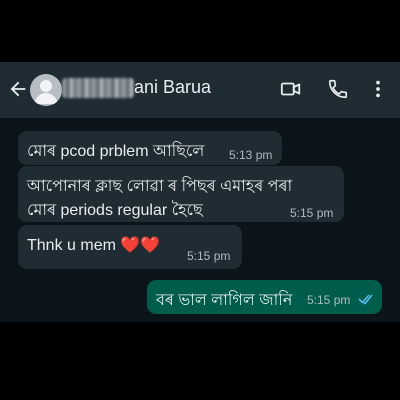  I want to click on message-time: 5:13 pm, so click(251, 155).